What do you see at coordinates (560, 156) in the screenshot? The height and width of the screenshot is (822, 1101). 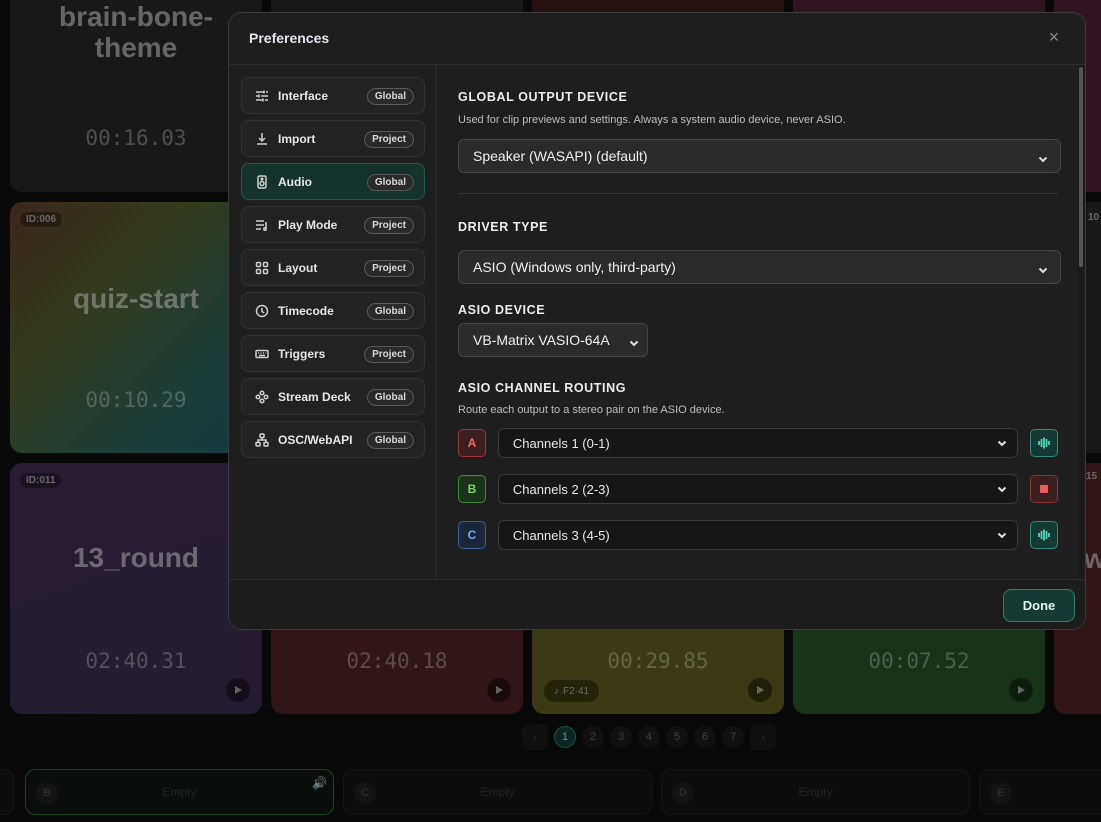 I see `select-value: Speaker (WASAPI) (default)` at bounding box center [560, 156].